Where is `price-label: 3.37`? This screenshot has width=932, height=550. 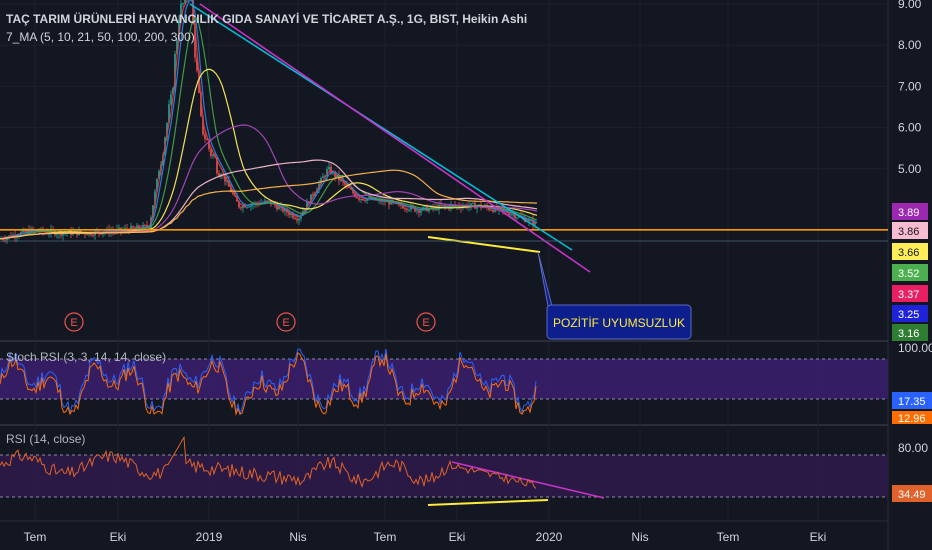
price-label: 3.37 is located at coordinates (908, 295).